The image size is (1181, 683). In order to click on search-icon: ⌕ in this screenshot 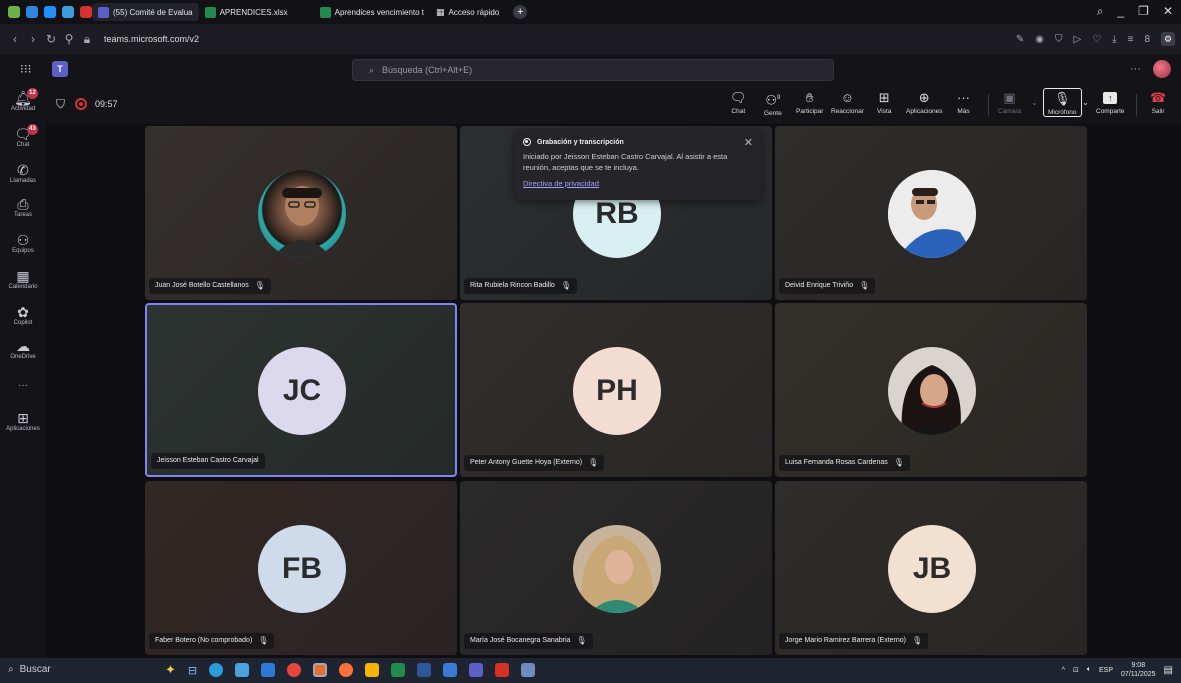, I will do `click(1100, 11)`.